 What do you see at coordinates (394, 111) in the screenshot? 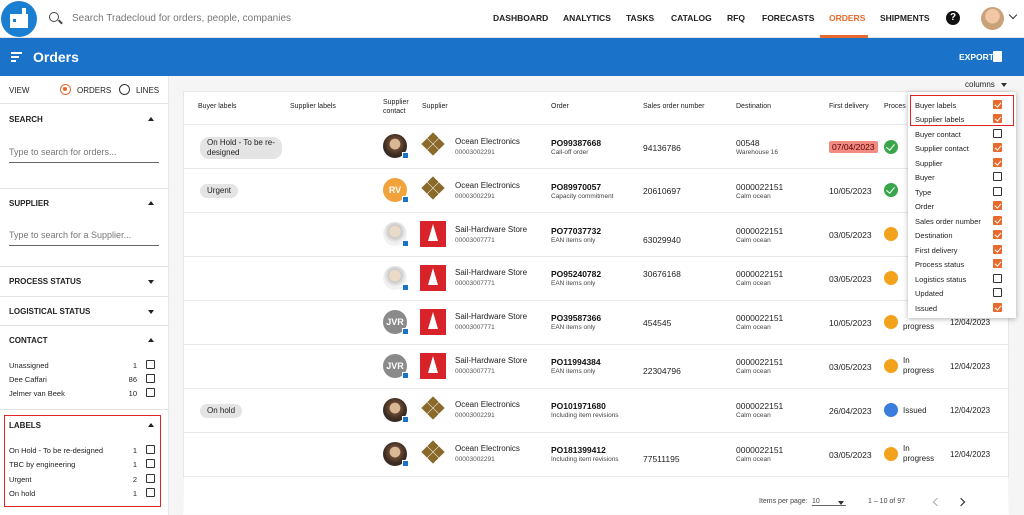
I see `col-header-supplier-contact-2: contact` at bounding box center [394, 111].